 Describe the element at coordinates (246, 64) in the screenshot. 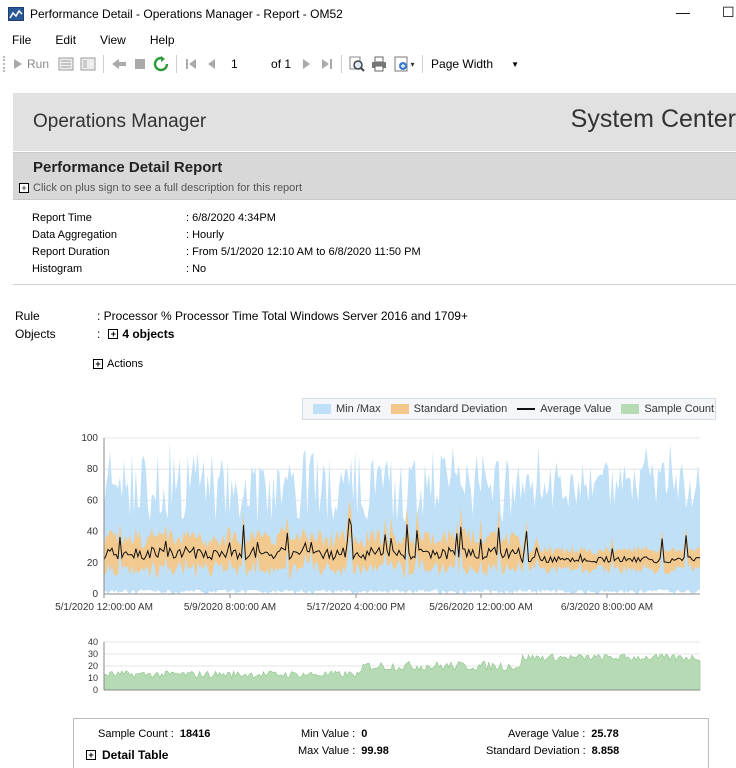

I see `page-number-input` at that location.